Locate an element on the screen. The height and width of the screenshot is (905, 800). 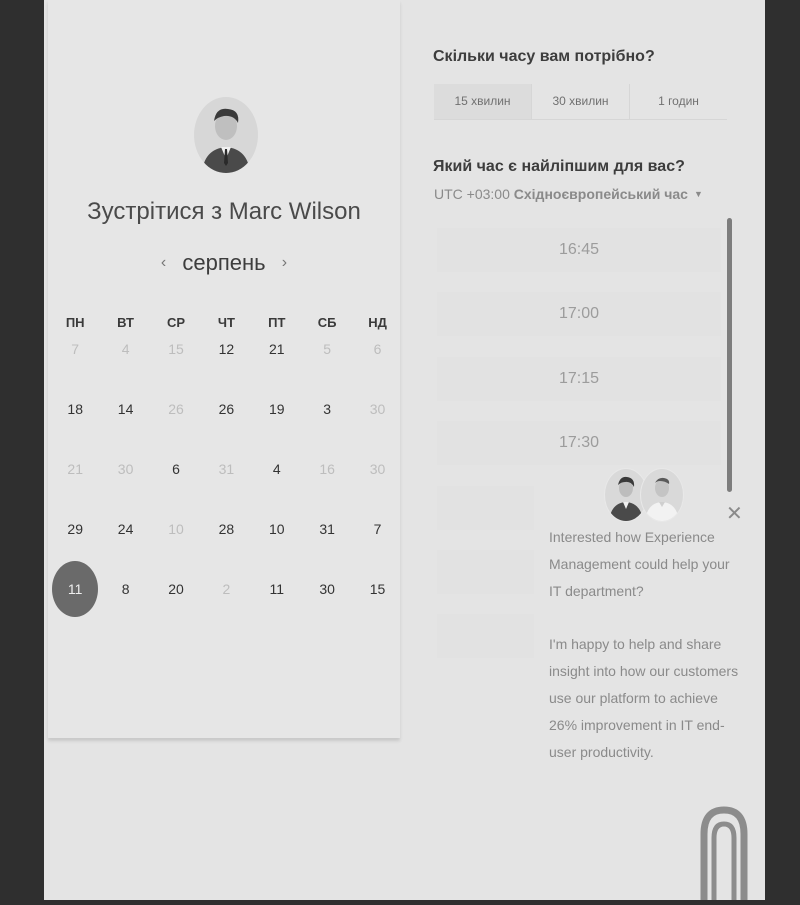
calendar-day: 20 is located at coordinates (176, 589).